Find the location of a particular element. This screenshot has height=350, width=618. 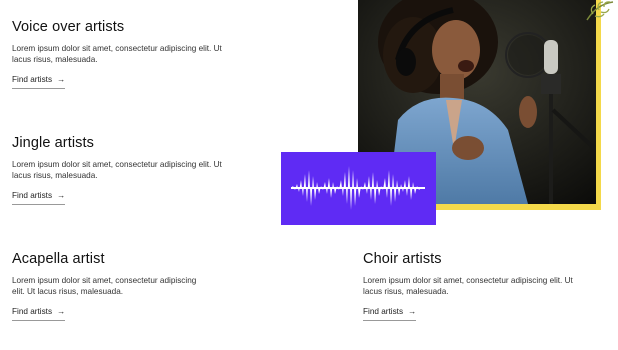

waveform-panel is located at coordinates (358, 188).